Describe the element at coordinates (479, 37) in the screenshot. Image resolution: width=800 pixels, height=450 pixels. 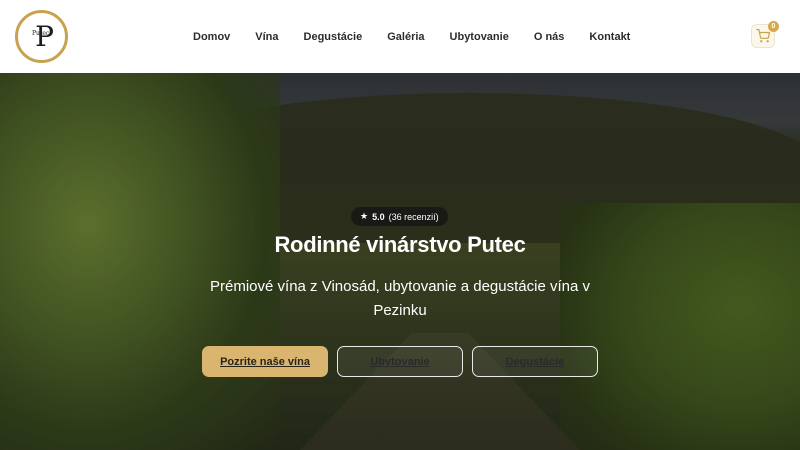
I see `nav-item-ubytovanie: Ubytovanie` at that location.